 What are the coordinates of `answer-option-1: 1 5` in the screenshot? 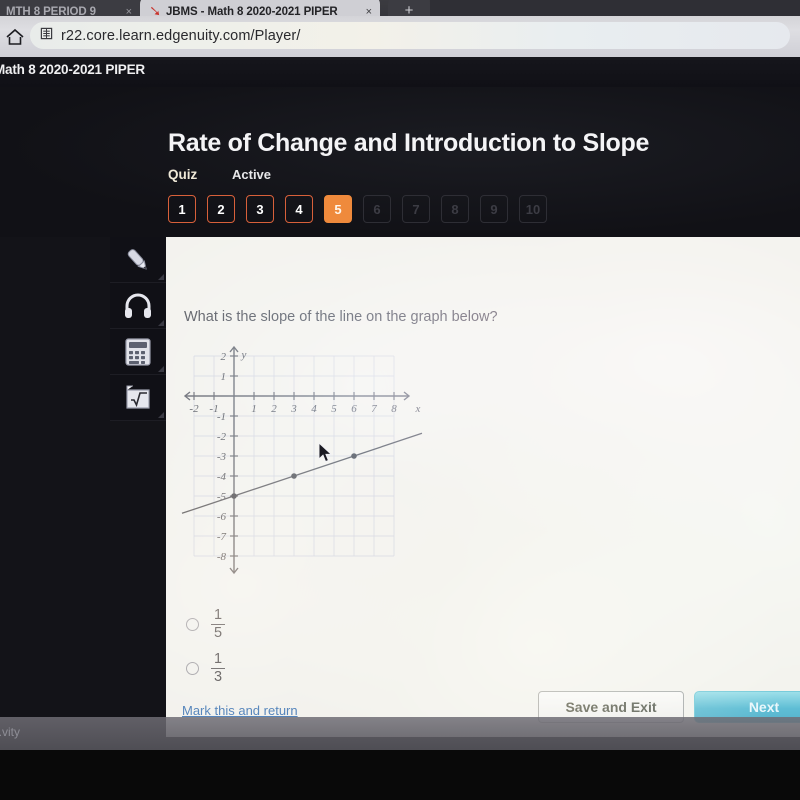 It's located at (206, 624).